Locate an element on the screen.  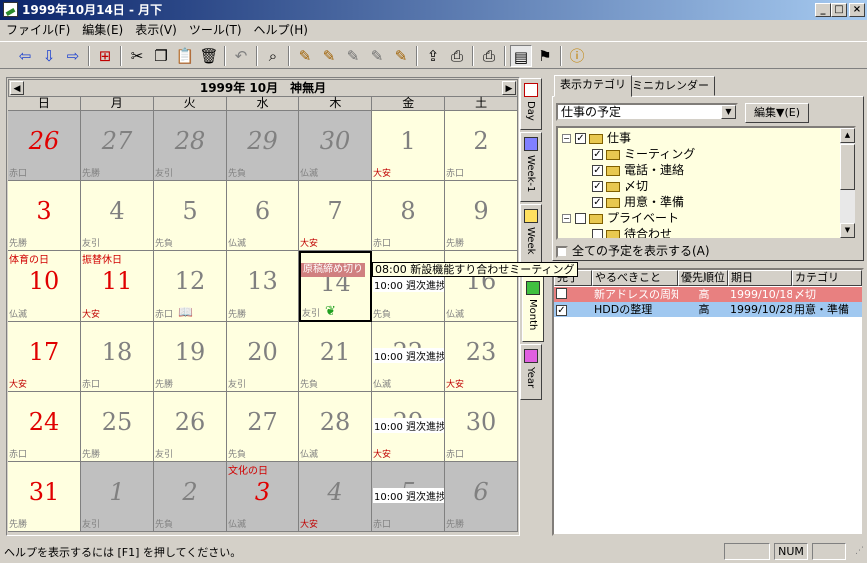
col-category: カテゴリ is located at coordinates (827, 278).